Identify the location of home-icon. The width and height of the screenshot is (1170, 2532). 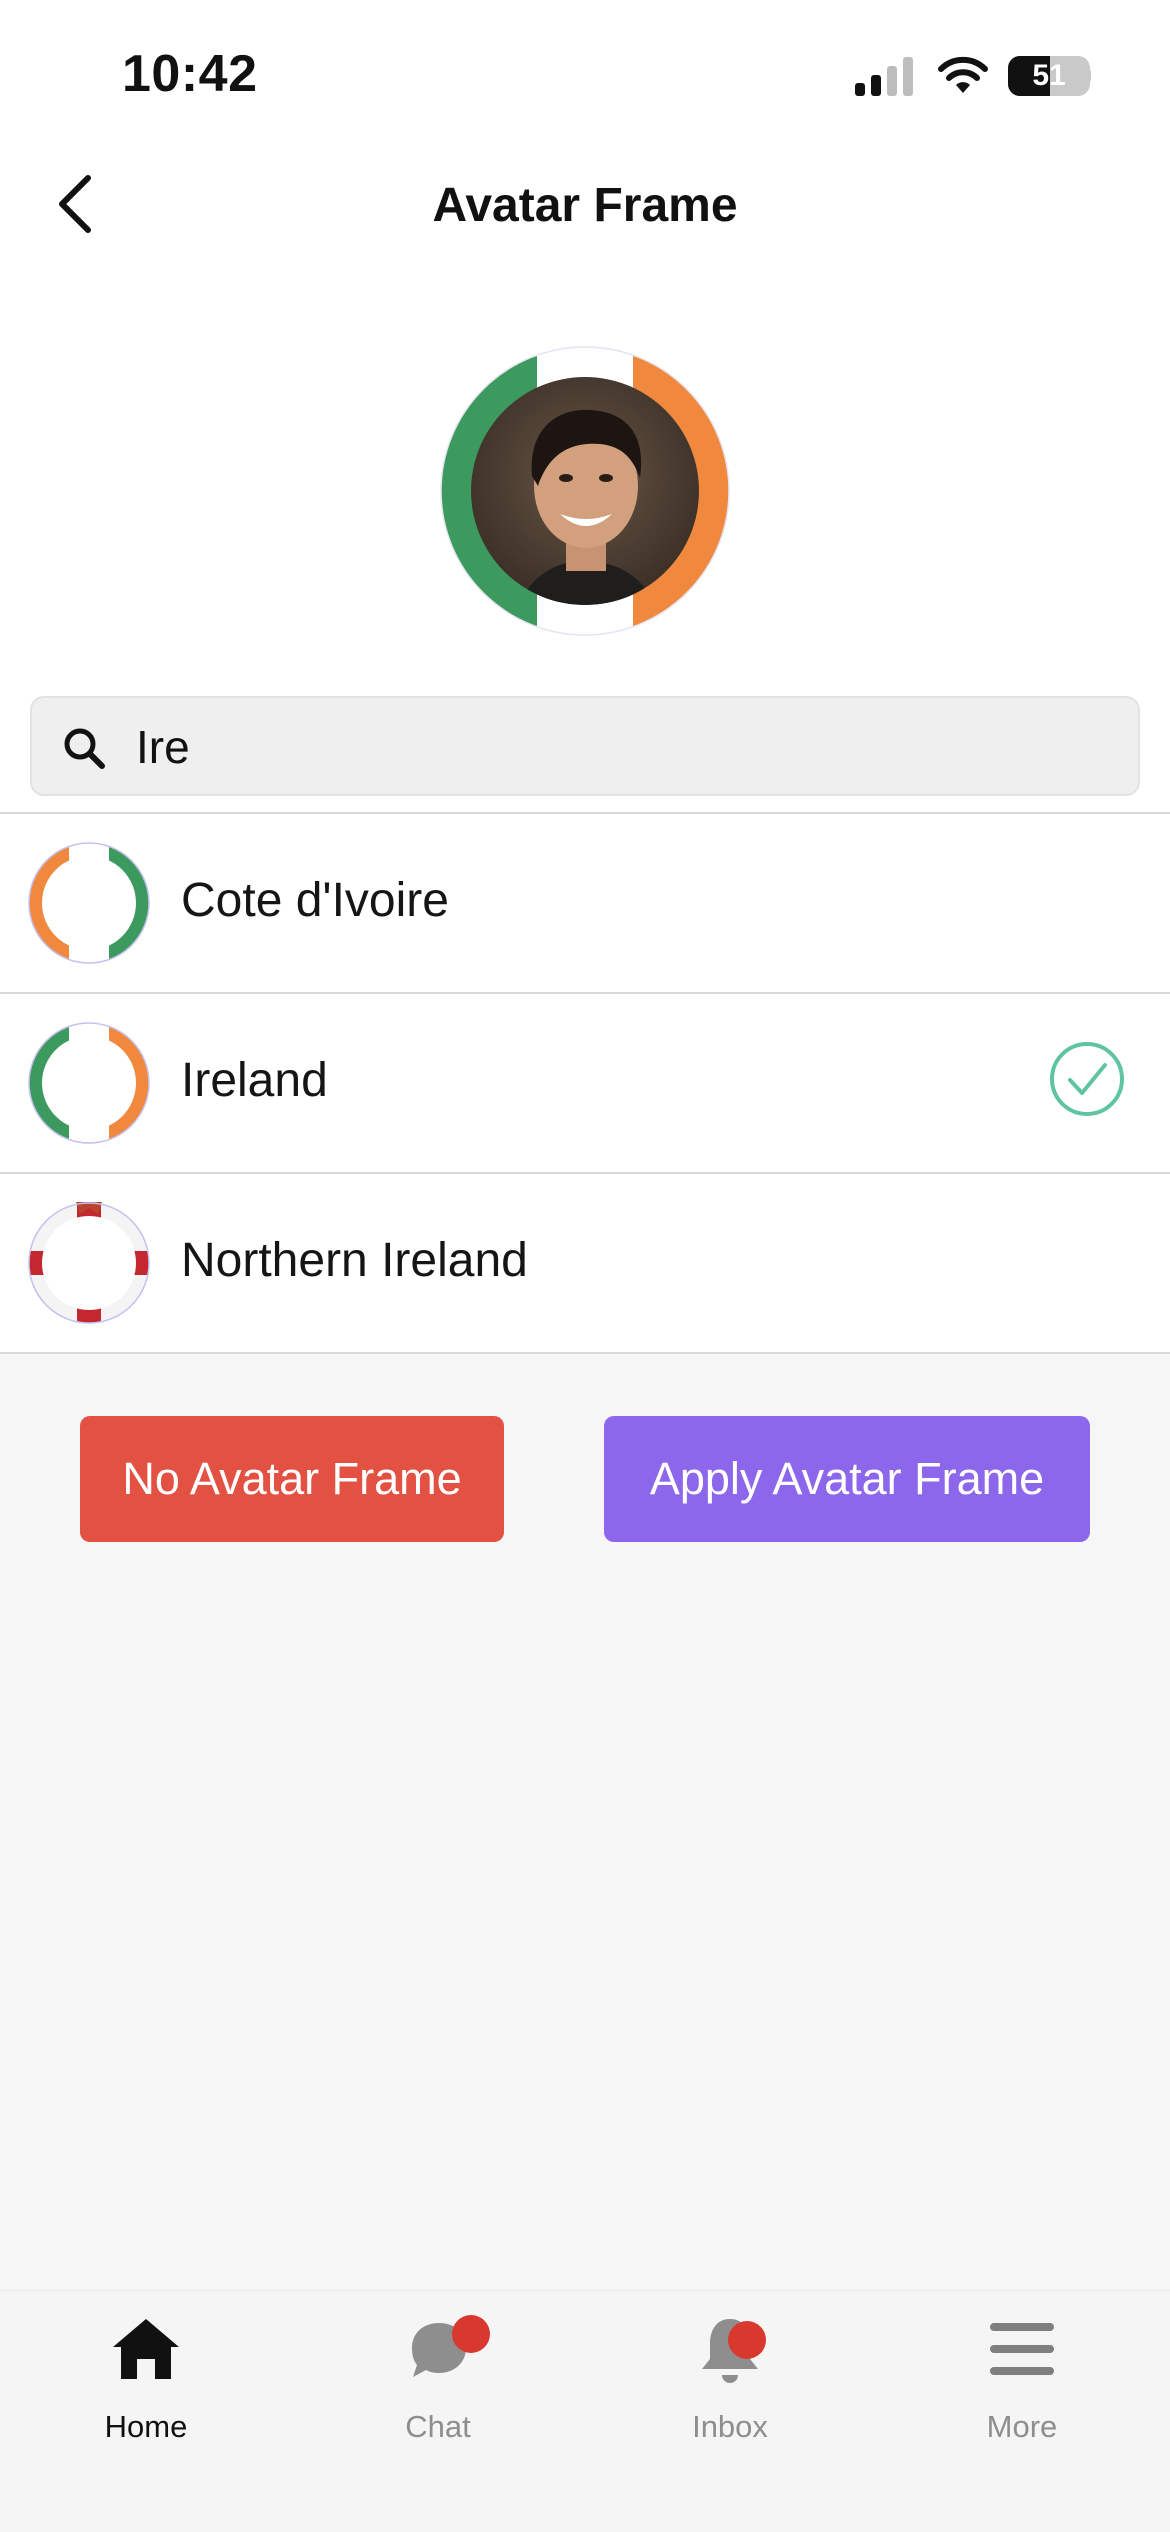
(146, 2349).